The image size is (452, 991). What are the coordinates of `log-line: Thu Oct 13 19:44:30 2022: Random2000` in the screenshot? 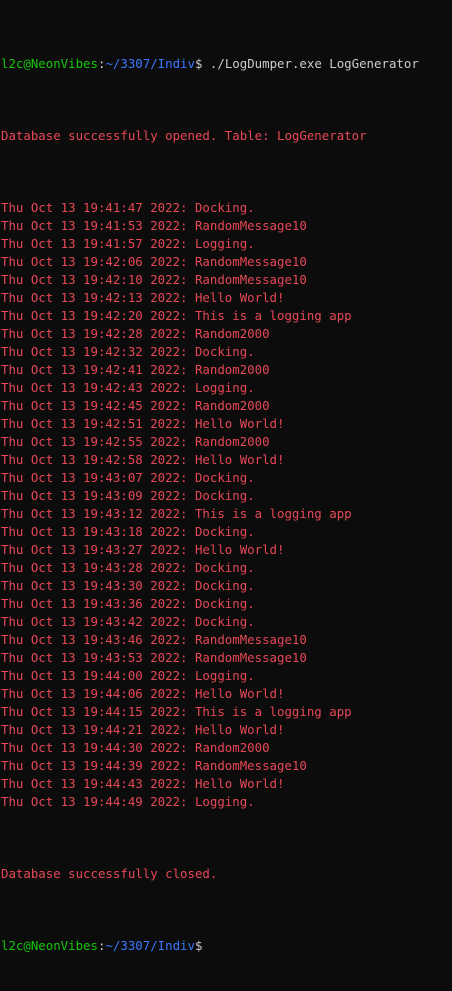 It's located at (135, 747).